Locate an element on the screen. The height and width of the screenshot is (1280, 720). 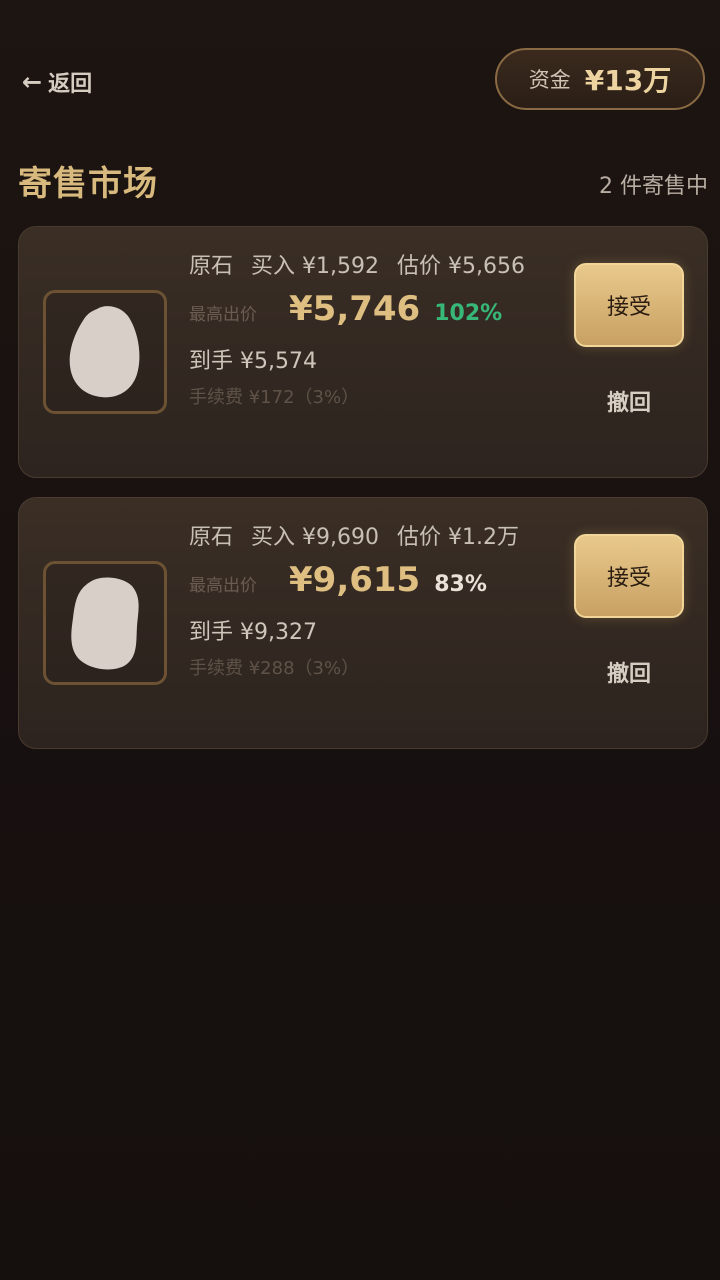
buy-price: 买入 ¥1,592 is located at coordinates (315, 266).